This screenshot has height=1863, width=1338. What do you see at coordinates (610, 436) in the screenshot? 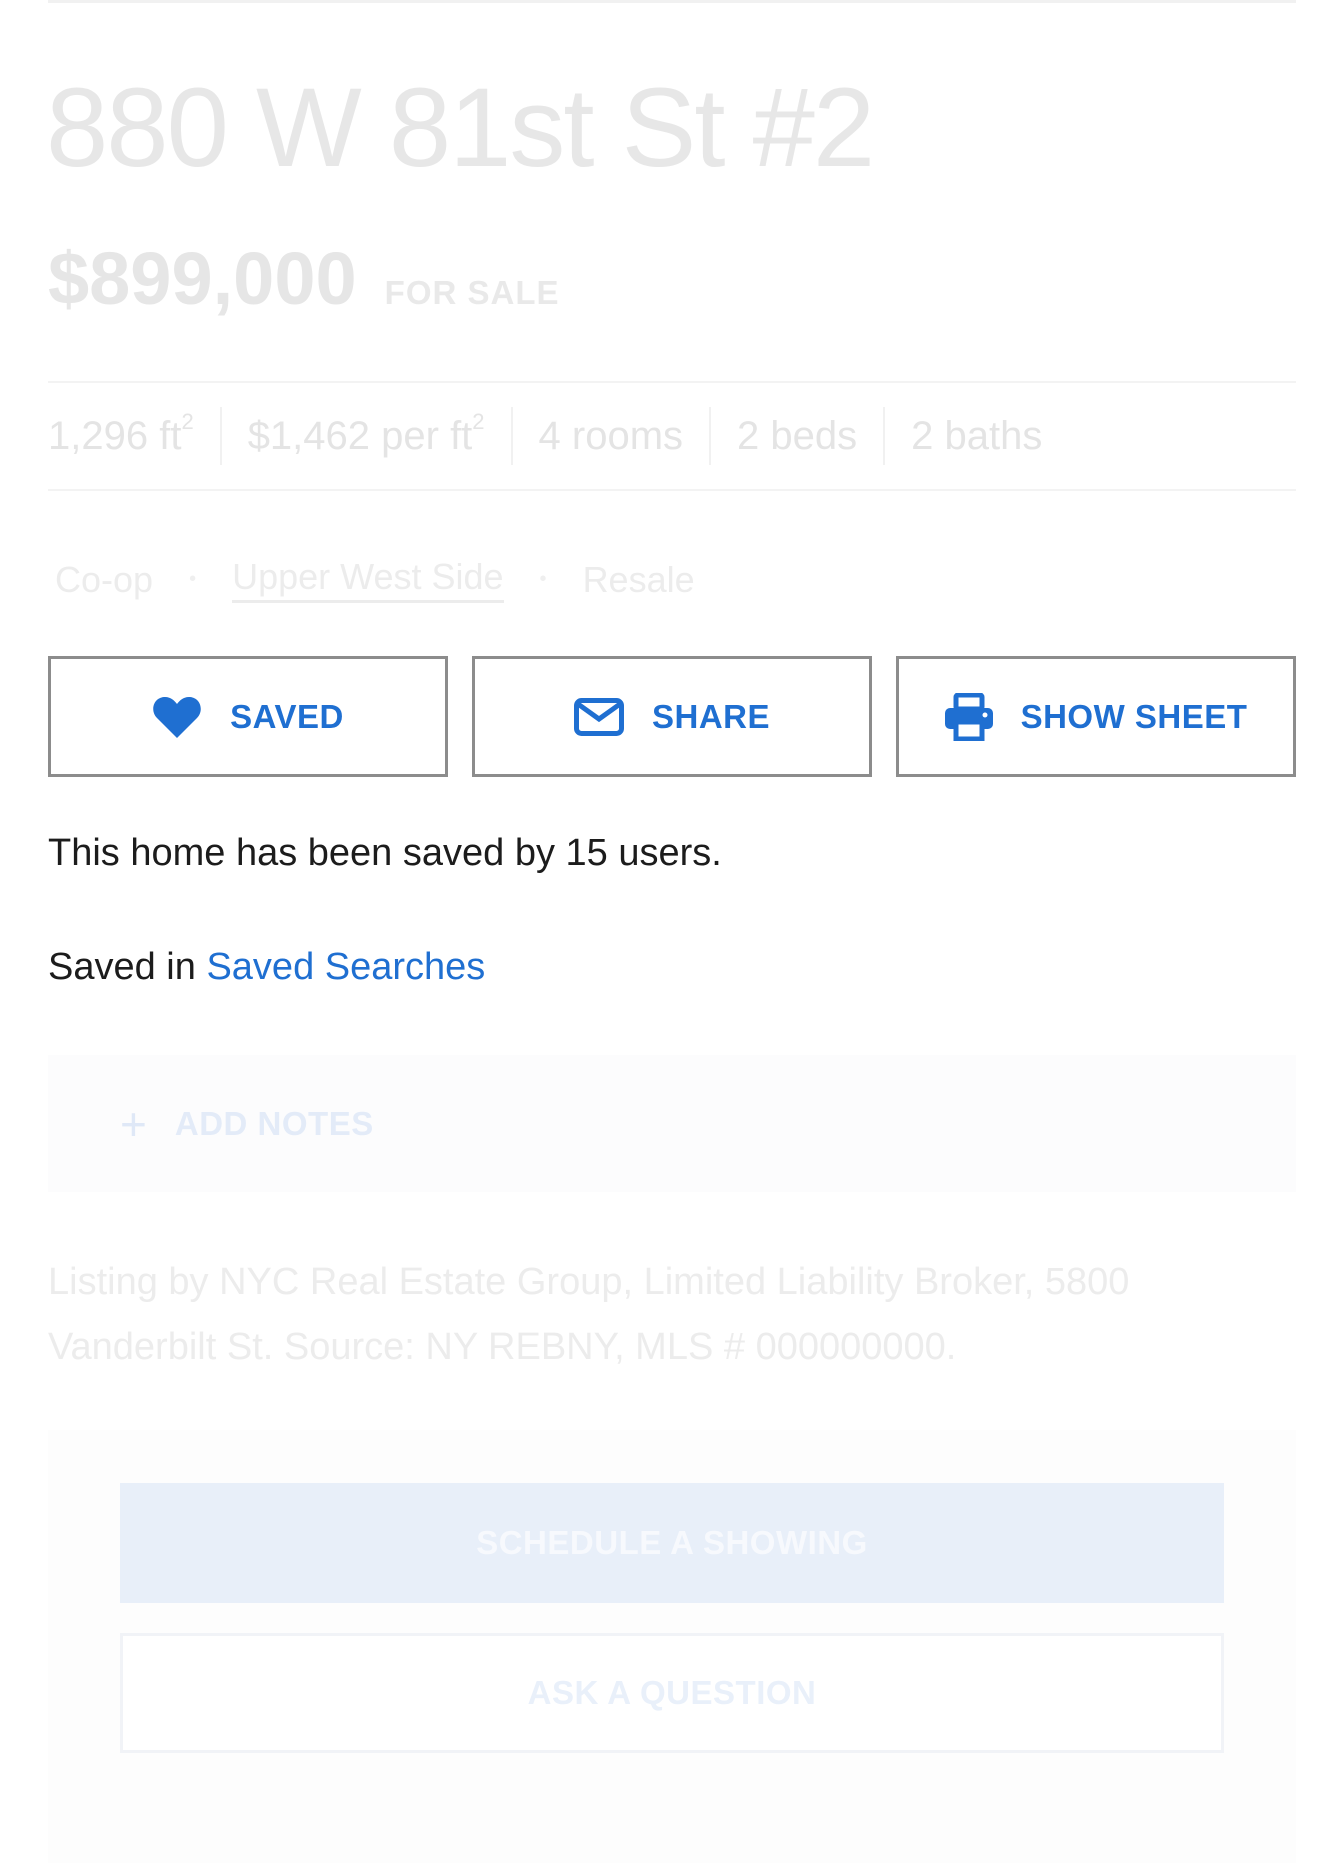
I see `stat-rooms: 4 rooms` at bounding box center [610, 436].